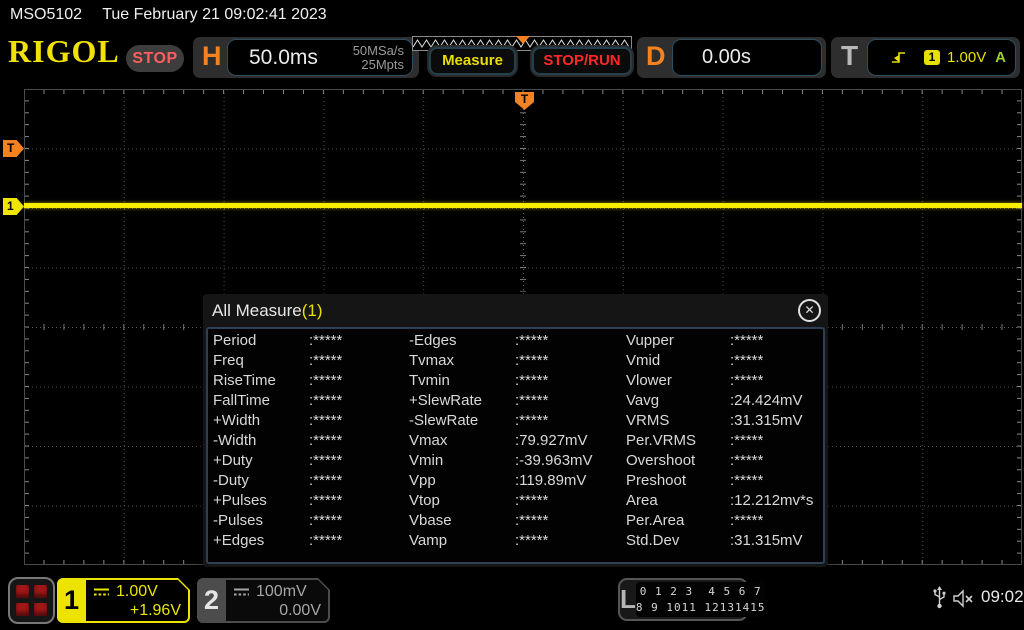 The width and height of the screenshot is (1024, 630). What do you see at coordinates (517, 422) in the screenshot?
I see `measure-row: -SlewRate:*****` at bounding box center [517, 422].